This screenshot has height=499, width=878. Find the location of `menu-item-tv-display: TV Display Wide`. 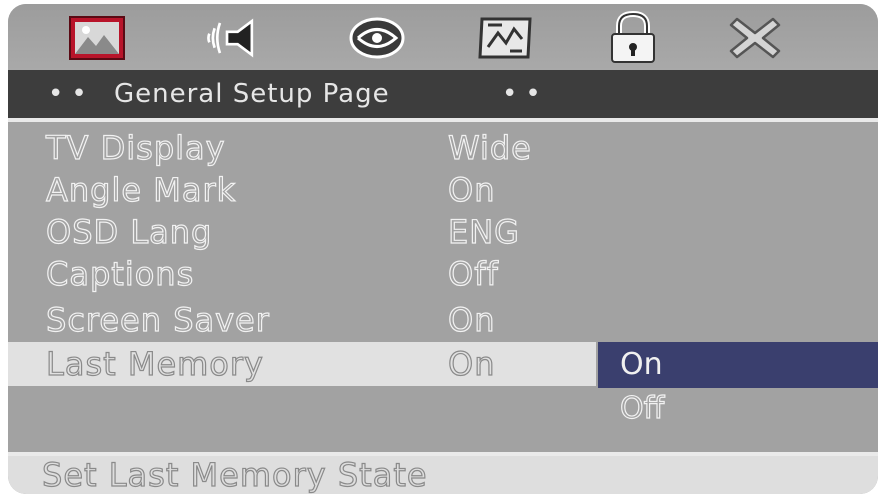

menu-item-tv-display: TV Display Wide is located at coordinates (443, 148).